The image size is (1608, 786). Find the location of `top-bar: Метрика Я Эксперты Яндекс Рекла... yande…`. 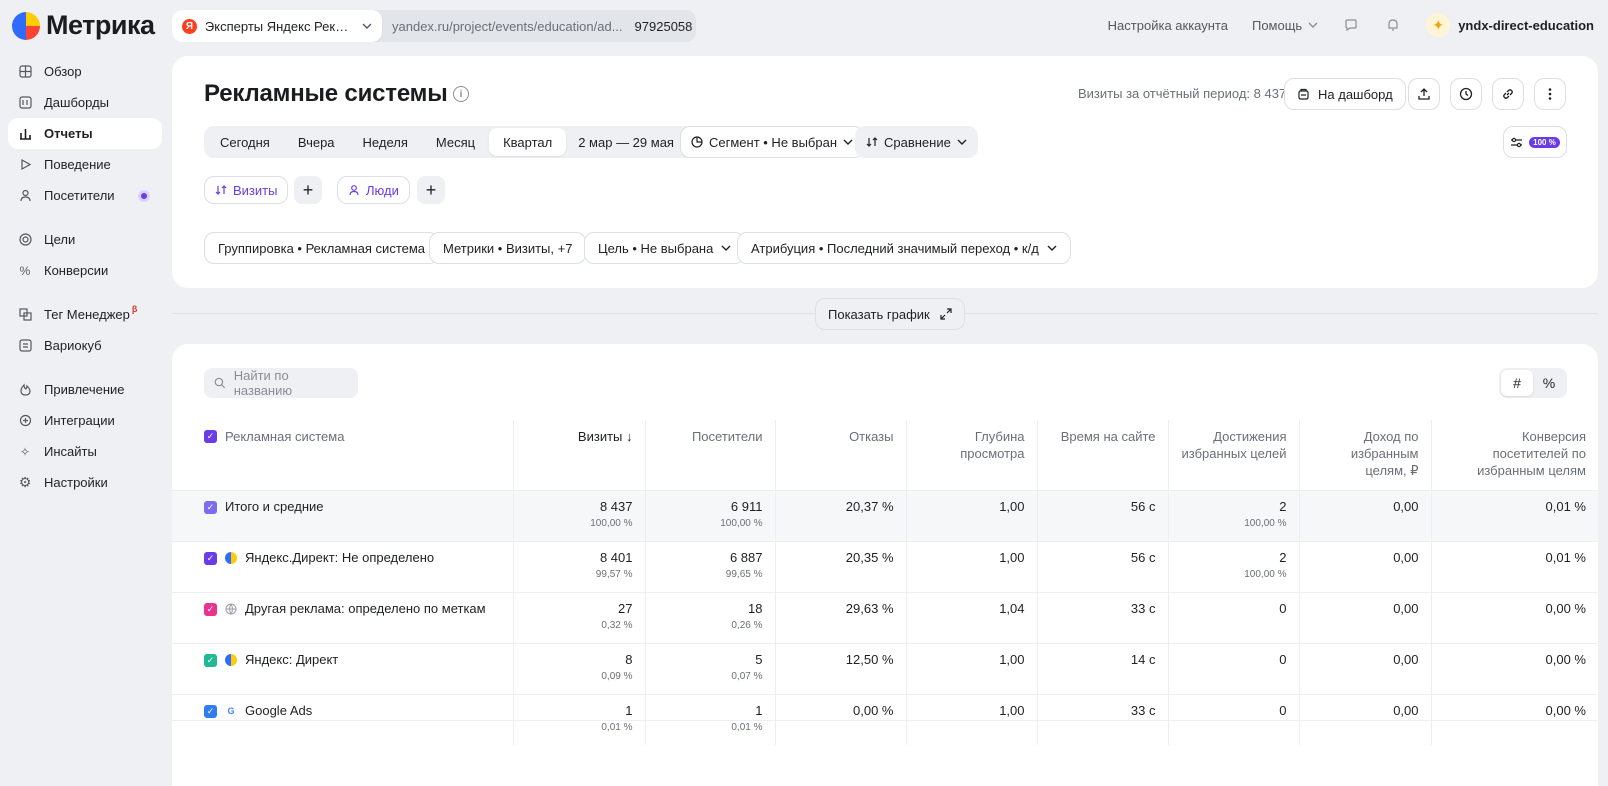

top-bar: Метрика Я Эксперты Яндекс Рекла... yande… is located at coordinates (804, 25).